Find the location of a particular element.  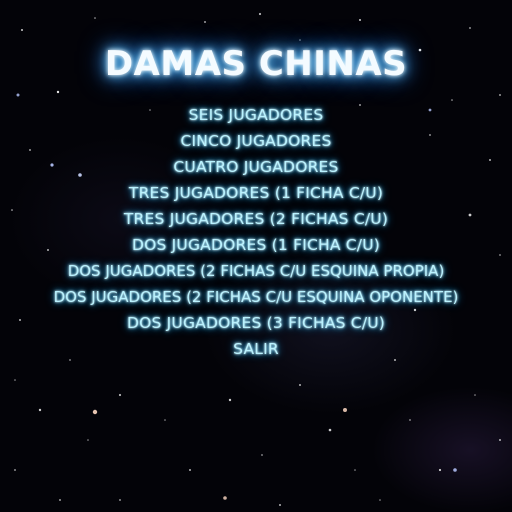

game-title: DAMAS CHINAS is located at coordinates (256, 64).